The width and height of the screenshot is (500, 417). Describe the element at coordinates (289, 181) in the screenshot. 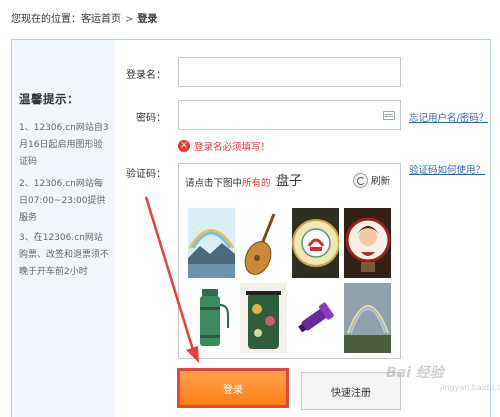

I see `captcha-target-word: 盘子` at that location.